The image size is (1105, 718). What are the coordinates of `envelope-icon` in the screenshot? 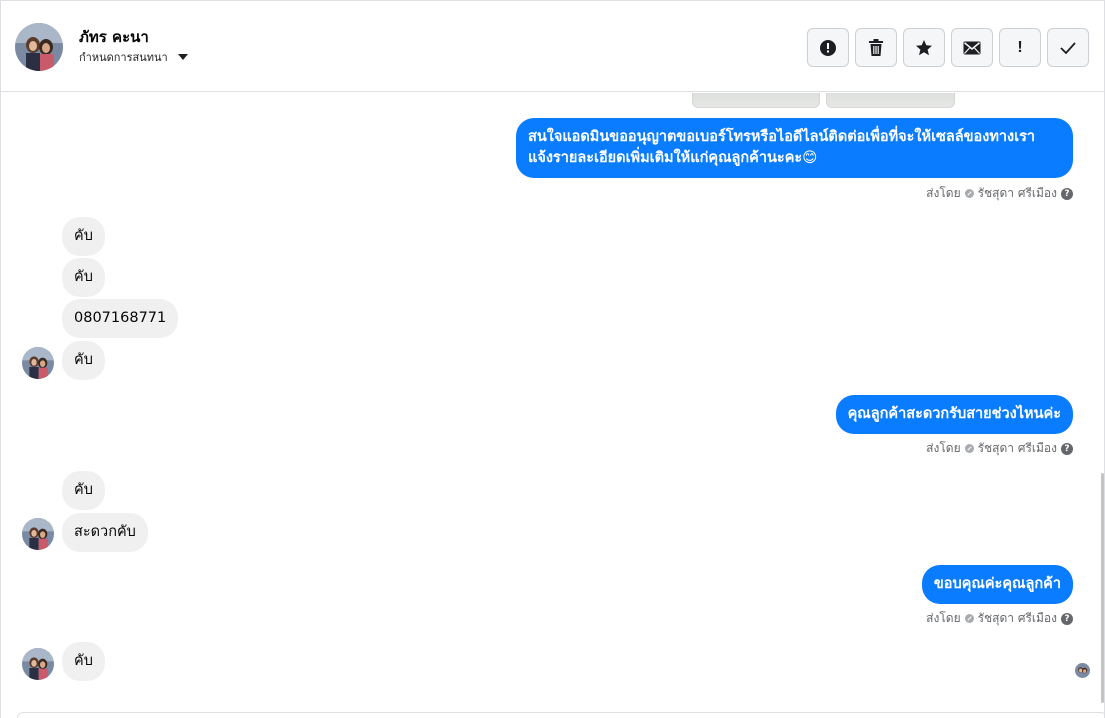 It's located at (972, 47).